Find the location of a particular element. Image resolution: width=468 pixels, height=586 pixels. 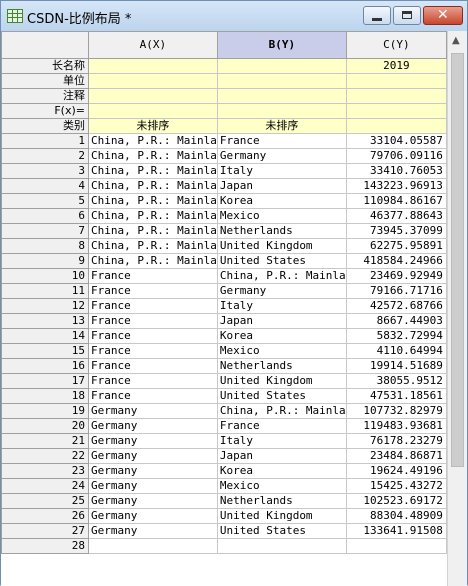

vertical-scrollbar: ▲ is located at coordinates (457, 308).